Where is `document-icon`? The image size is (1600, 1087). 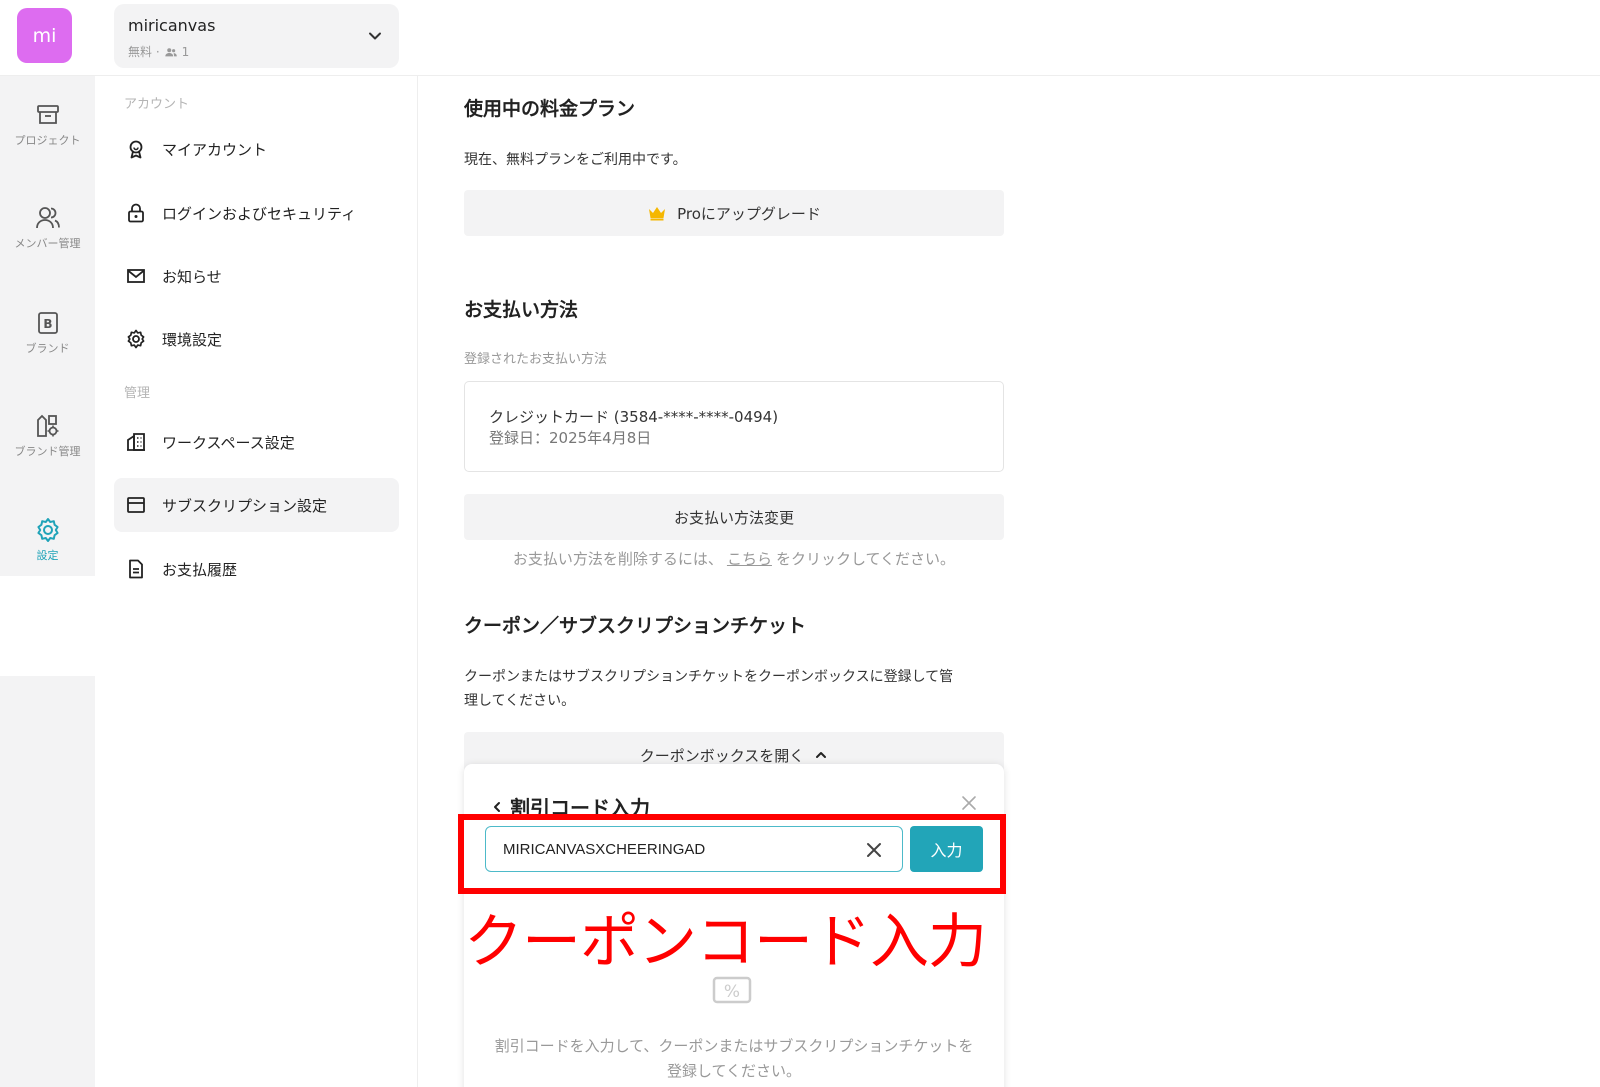 document-icon is located at coordinates (136, 569).